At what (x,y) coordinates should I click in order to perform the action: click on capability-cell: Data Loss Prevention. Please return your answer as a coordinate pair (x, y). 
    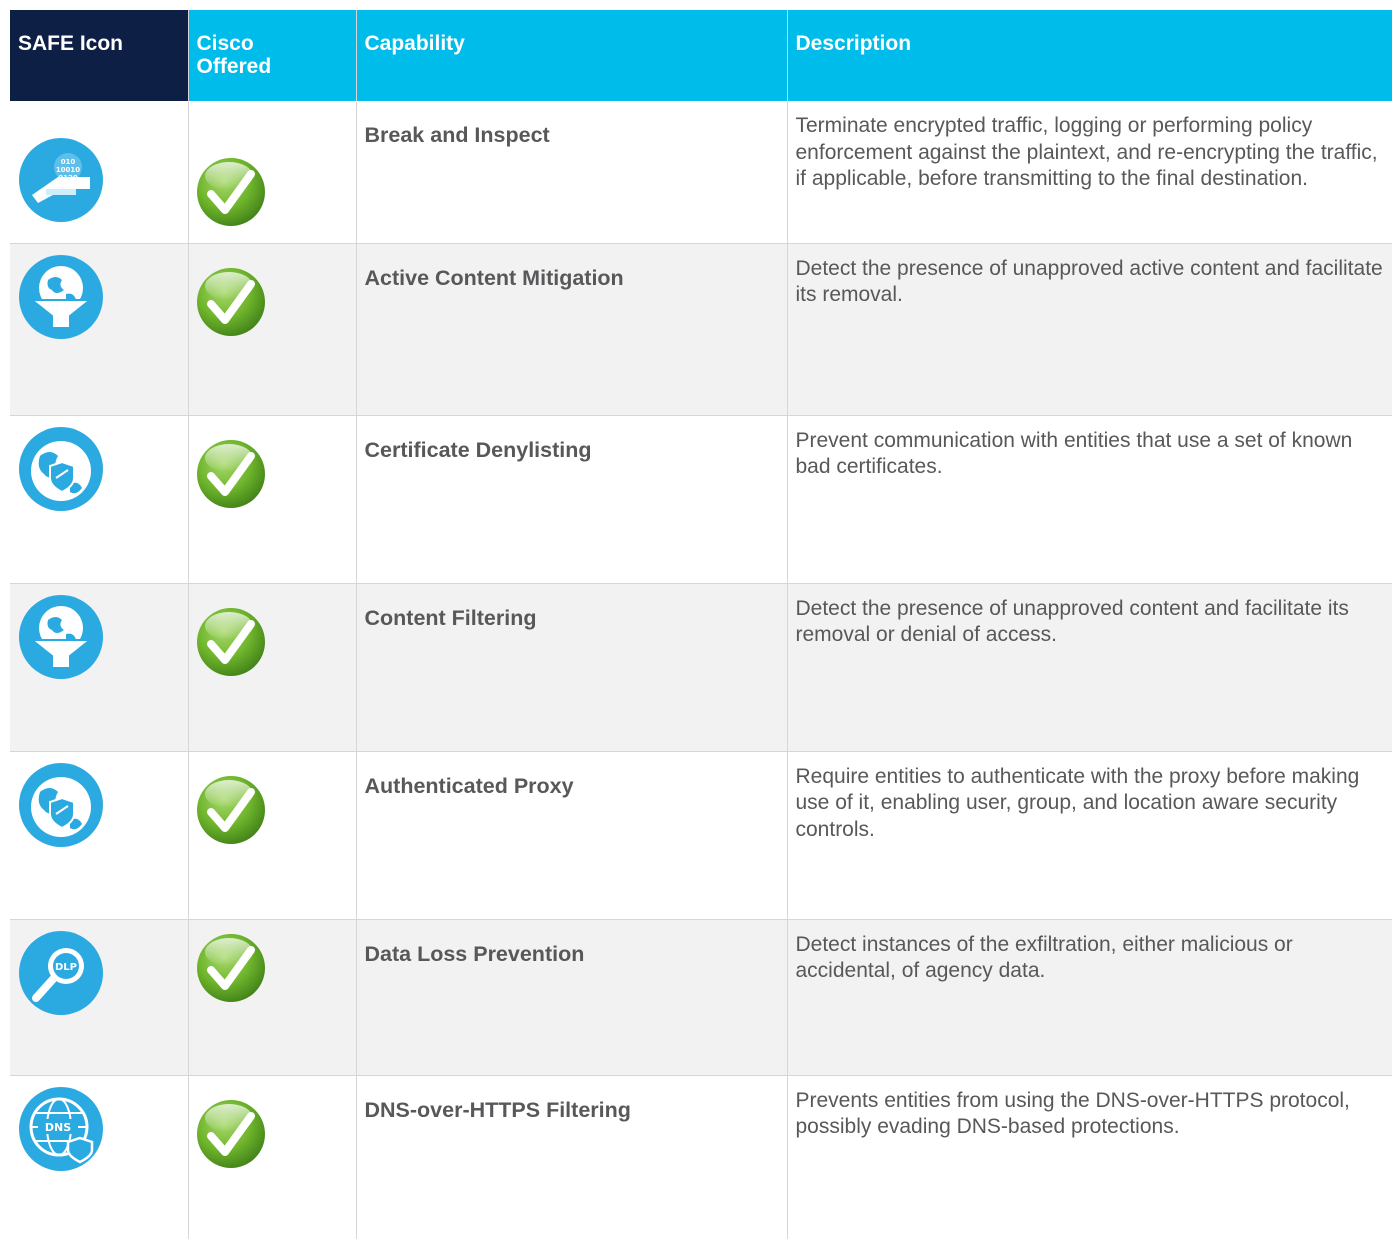
    Looking at the image, I should click on (571, 997).